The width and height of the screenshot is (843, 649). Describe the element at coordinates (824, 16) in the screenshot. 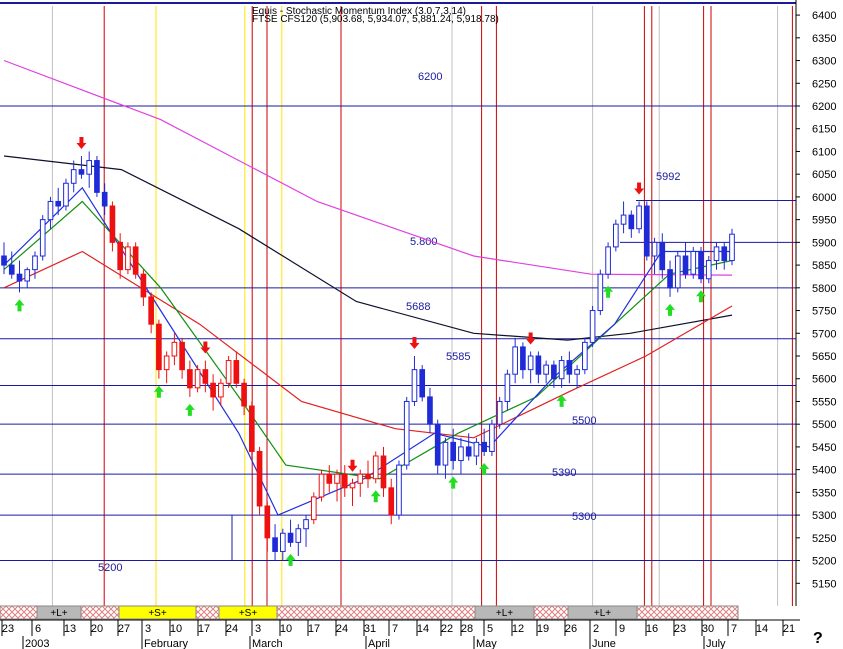

I see `y-tick-label: 6400` at that location.